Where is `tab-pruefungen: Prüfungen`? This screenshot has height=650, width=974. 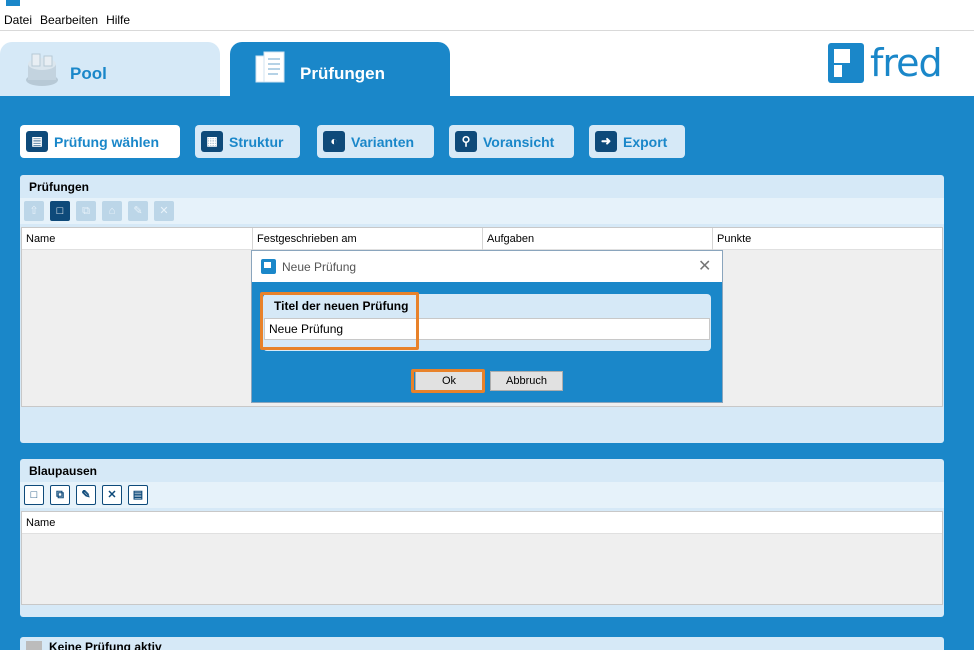
tab-pruefungen: Prüfungen is located at coordinates (340, 70).